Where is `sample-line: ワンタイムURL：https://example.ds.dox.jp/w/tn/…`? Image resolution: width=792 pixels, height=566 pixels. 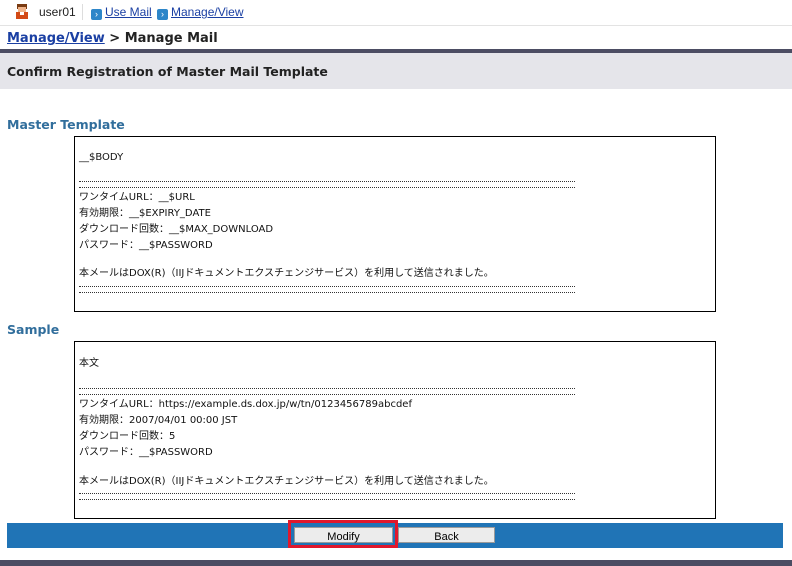 sample-line: ワンタイムURL：https://example.ds.dox.jp/w/tn/… is located at coordinates (245, 404).